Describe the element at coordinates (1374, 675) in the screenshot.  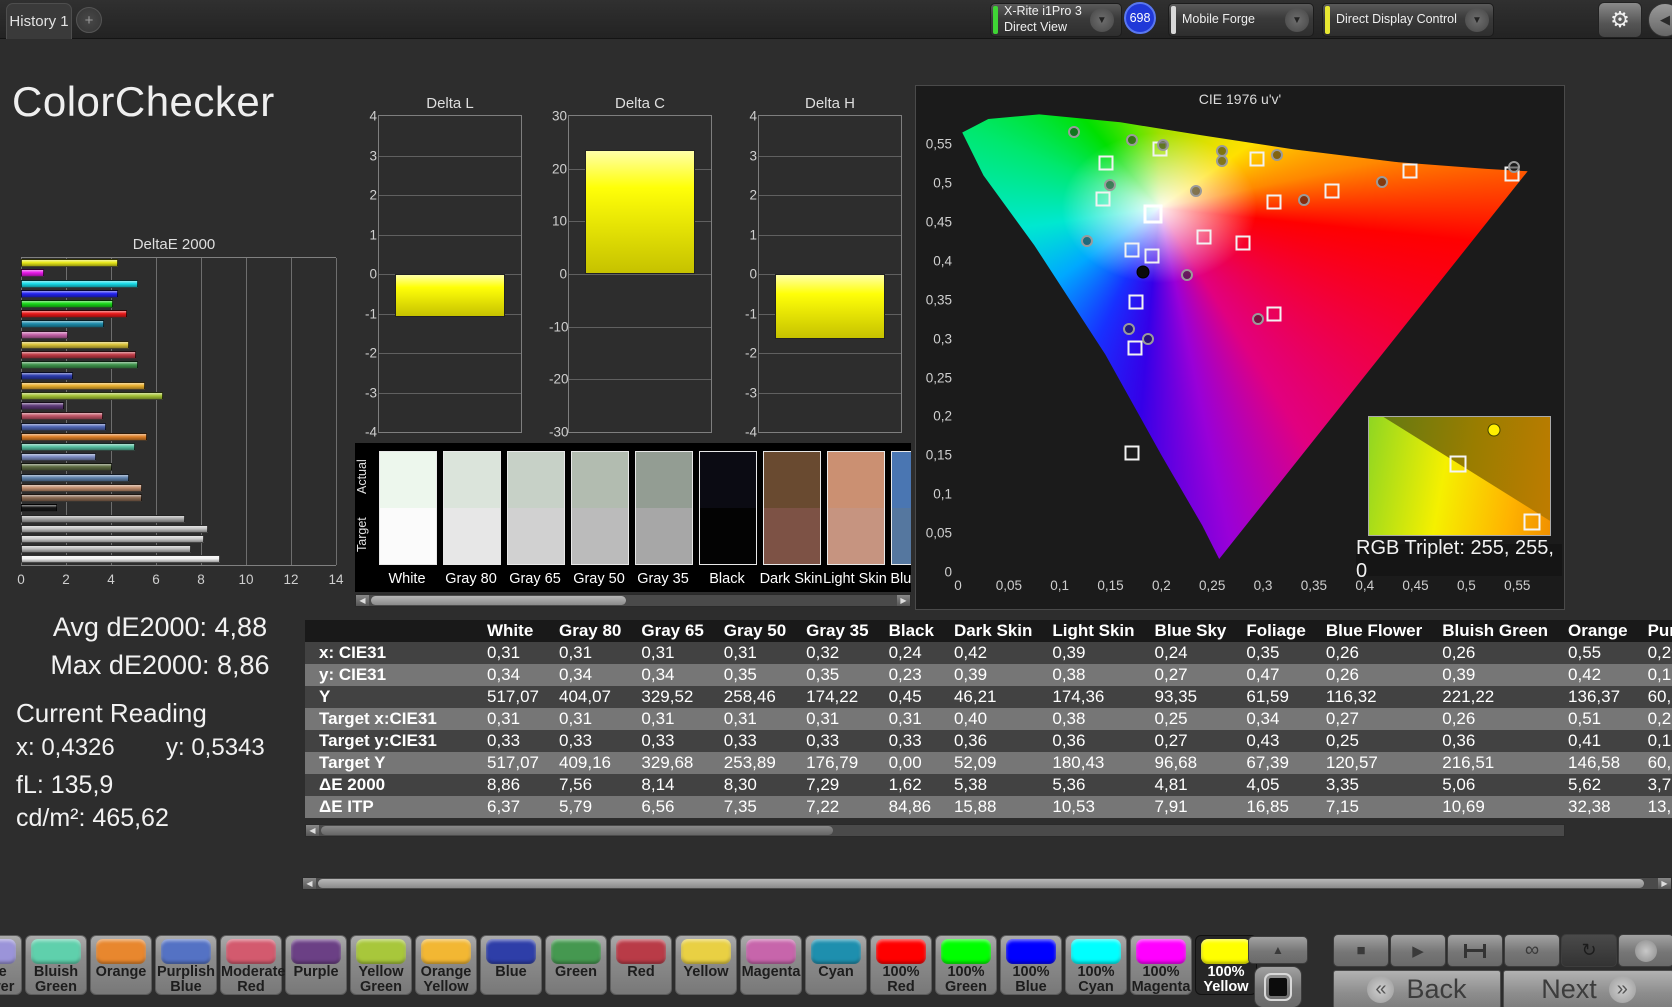
I see `table-cell: 0,26` at that location.